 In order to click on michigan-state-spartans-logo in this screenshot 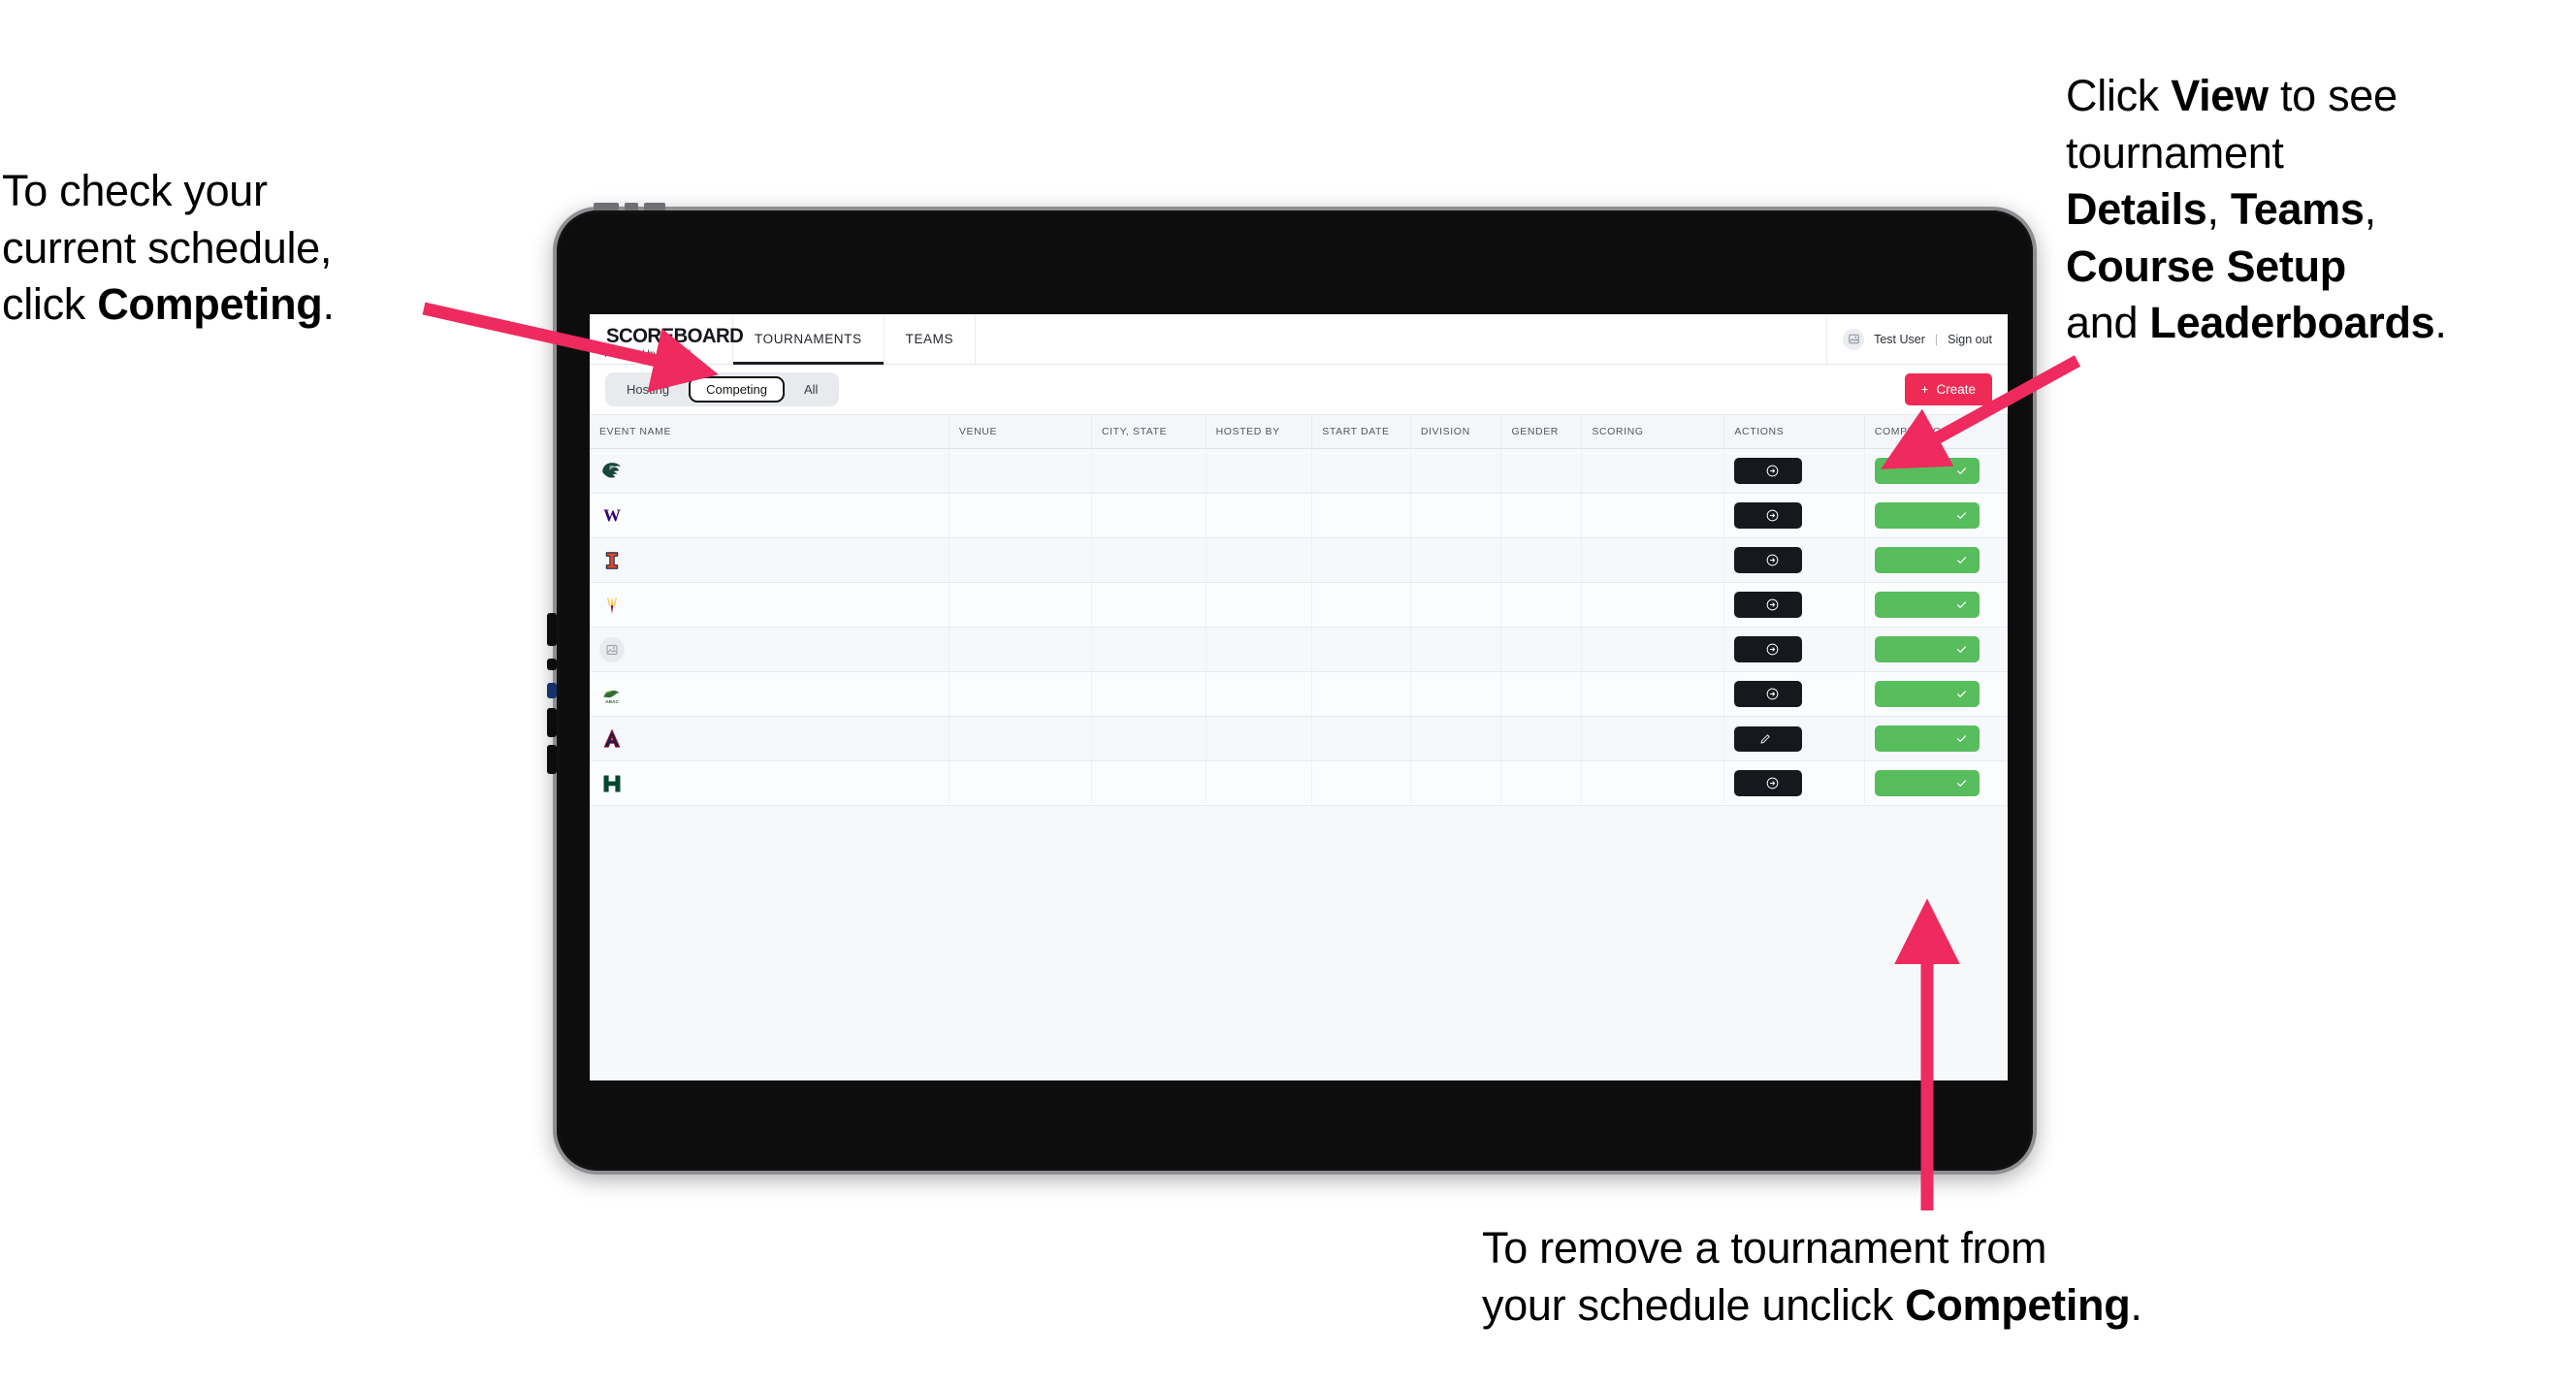, I will do `click(612, 471)`.